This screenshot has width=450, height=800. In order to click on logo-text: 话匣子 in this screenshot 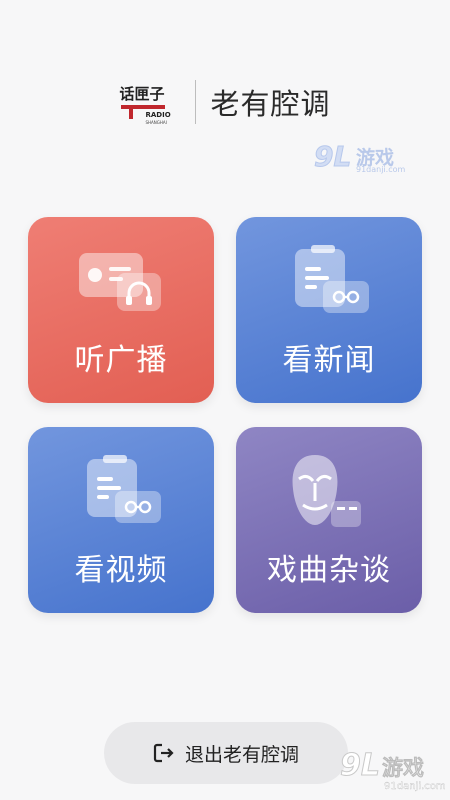, I will do `click(142, 94)`.